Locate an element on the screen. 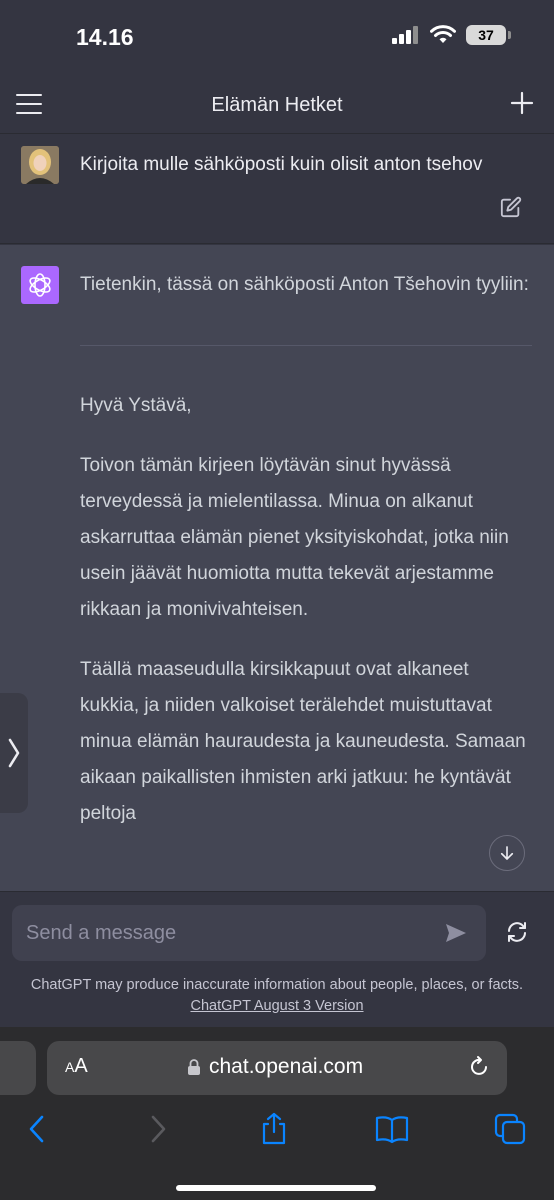  share-button is located at coordinates (274, 1129).